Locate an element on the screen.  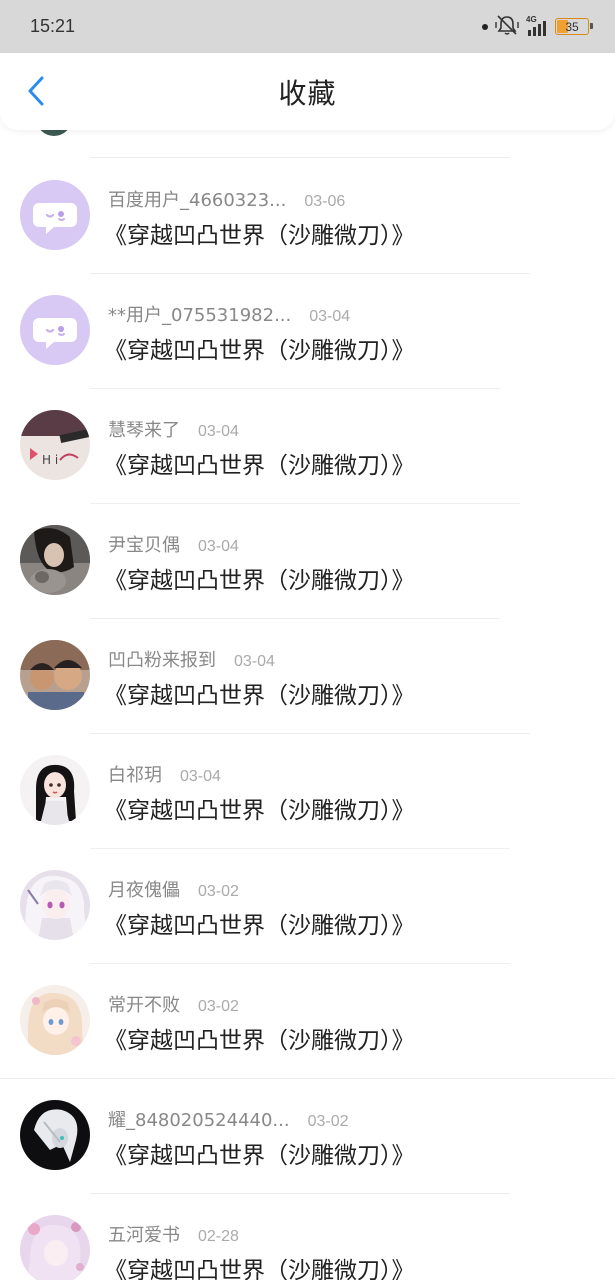
list-item: 月夜傀儡 03-02 《穿越凹凸世界（沙雕微刀）》 is located at coordinates (307, 907).